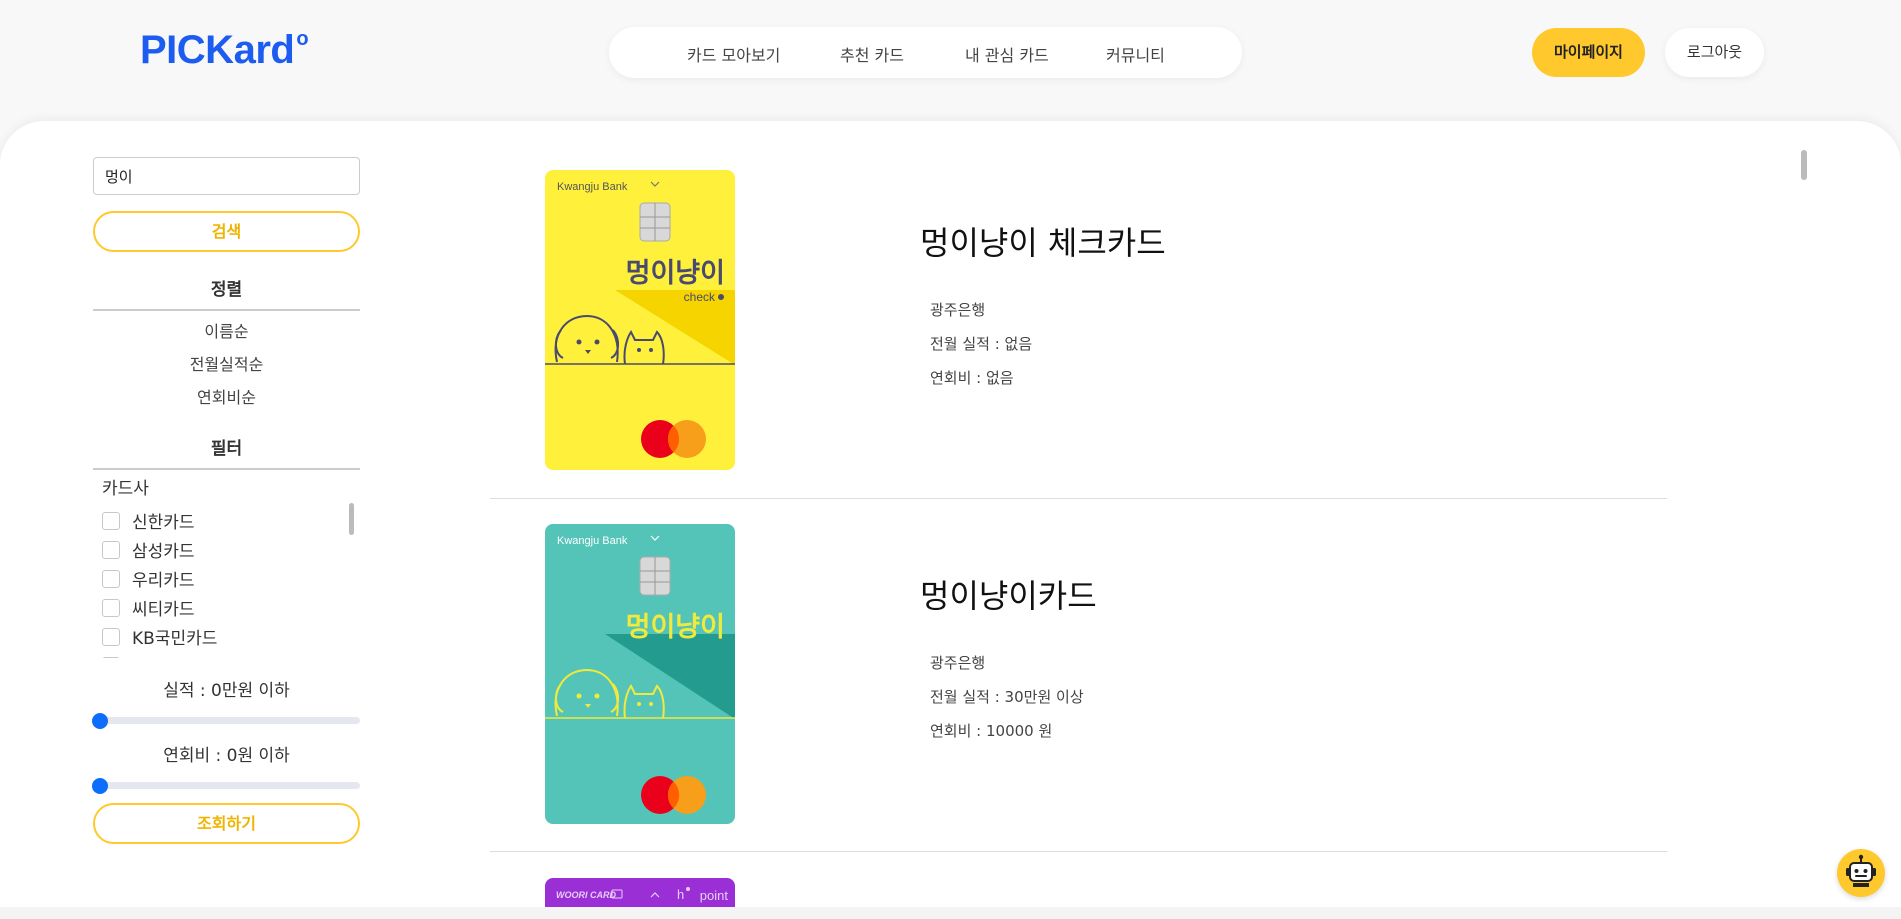 This screenshot has height=919, width=1901. I want to click on card-image-mungi: Kwangju Bank 멍이냥이, so click(640, 674).